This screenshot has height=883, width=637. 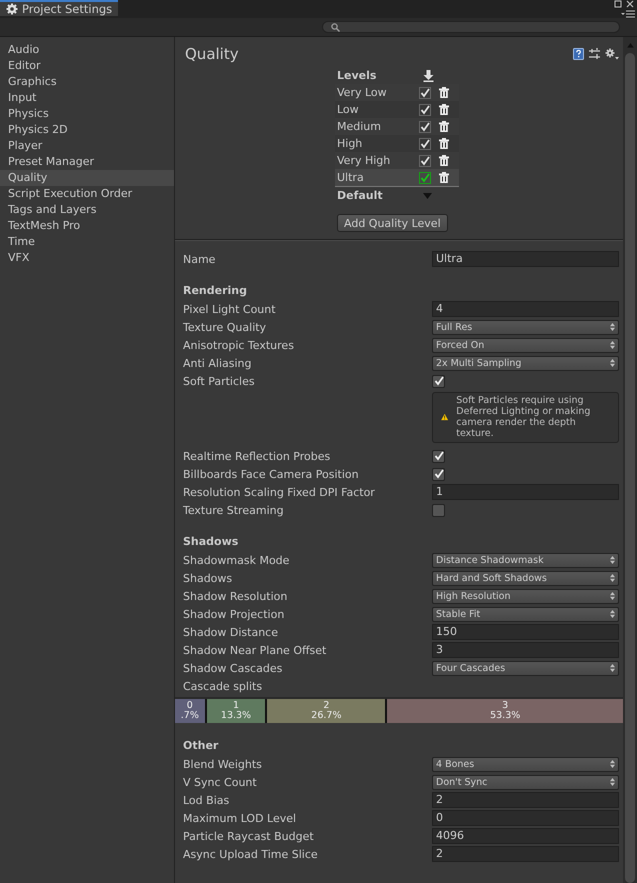 I want to click on input-field: 0, so click(x=525, y=818).